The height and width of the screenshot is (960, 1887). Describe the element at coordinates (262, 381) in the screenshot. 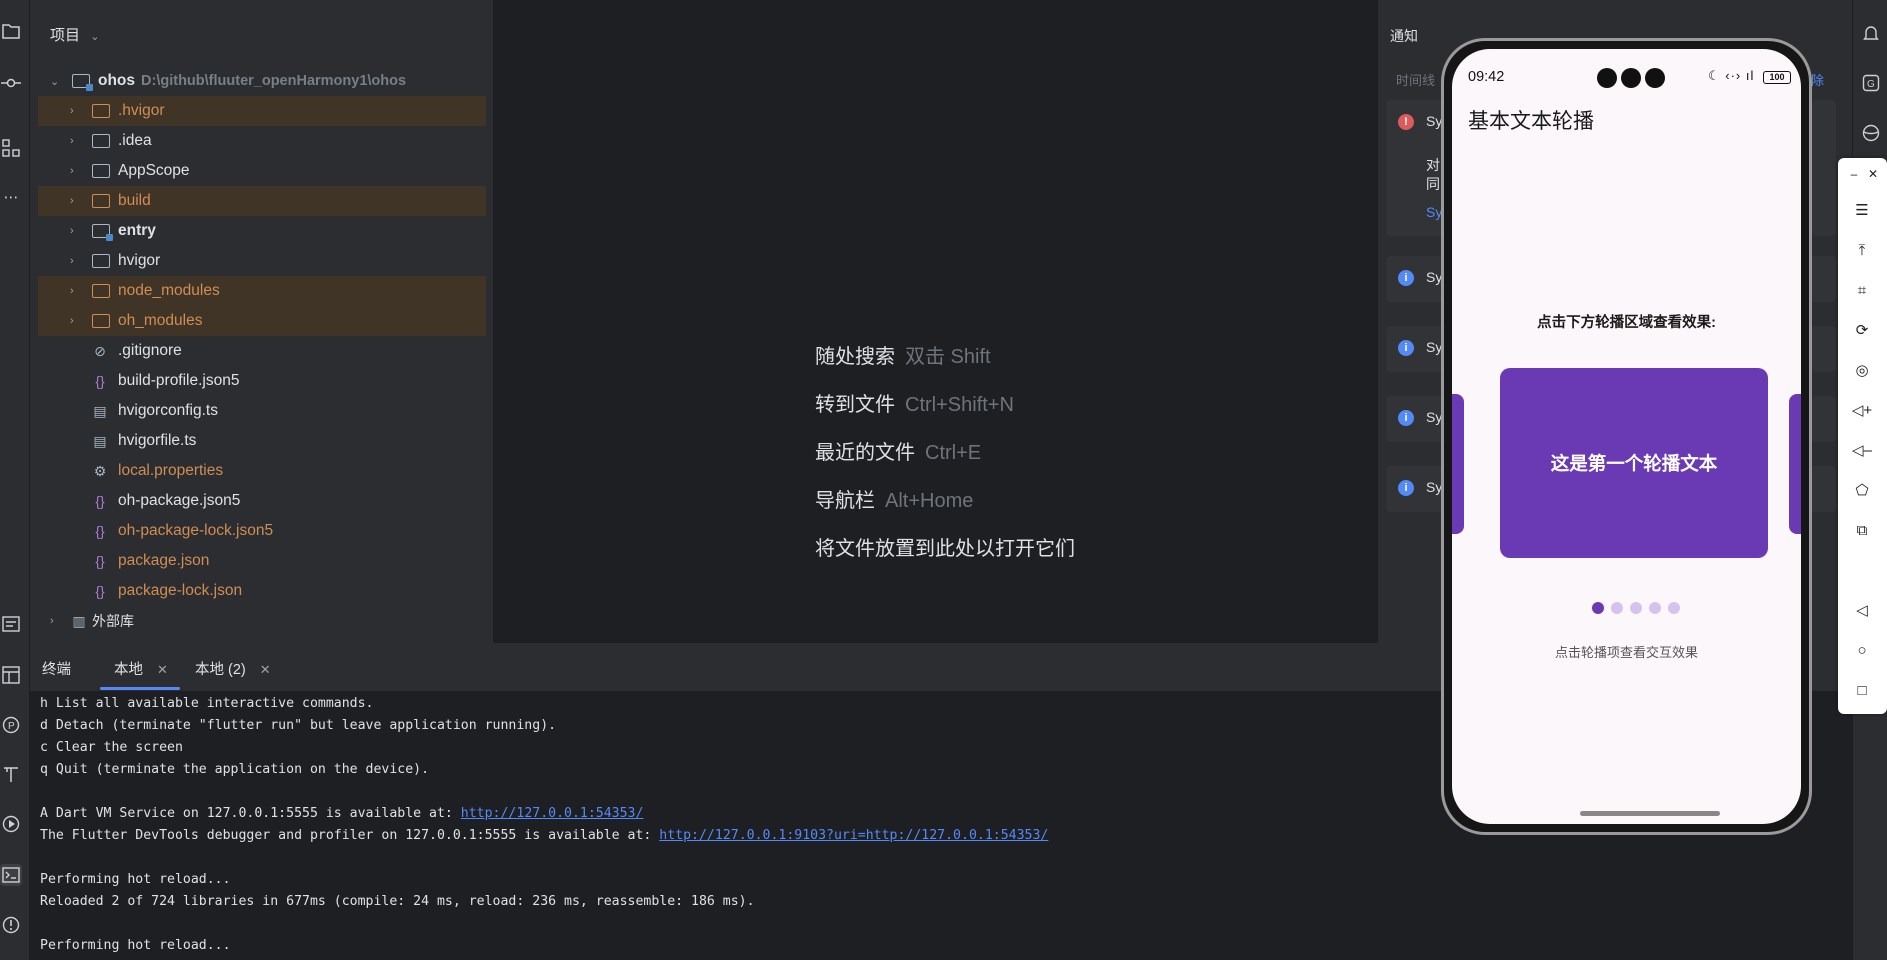

I see `tree-row: {} build-profile.json5` at that location.